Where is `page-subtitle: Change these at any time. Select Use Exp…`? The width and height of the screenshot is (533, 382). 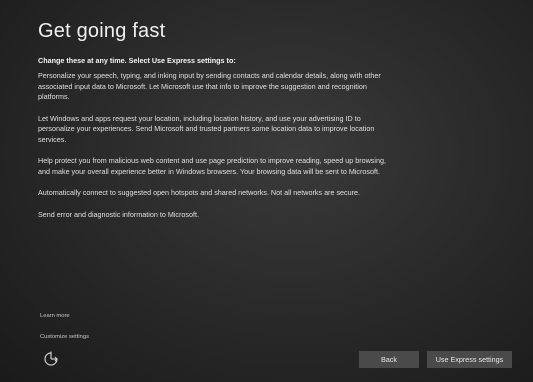
page-subtitle: Change these at any time. Select Use Exp… is located at coordinates (137, 60).